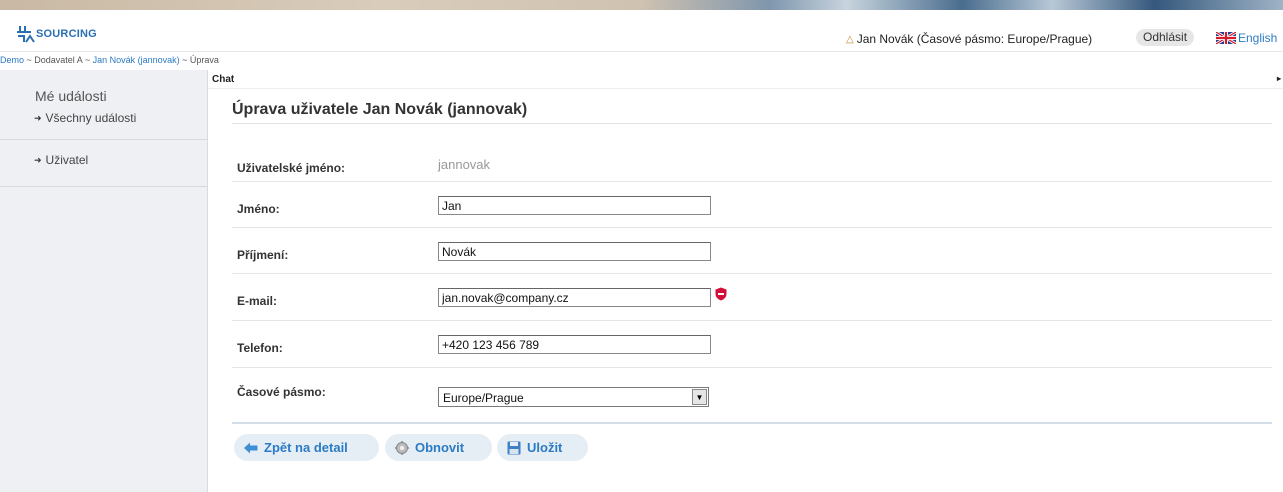 This screenshot has width=1283, height=492. Describe the element at coordinates (71, 96) in the screenshot. I see `sidebar-title: Mé události` at that location.